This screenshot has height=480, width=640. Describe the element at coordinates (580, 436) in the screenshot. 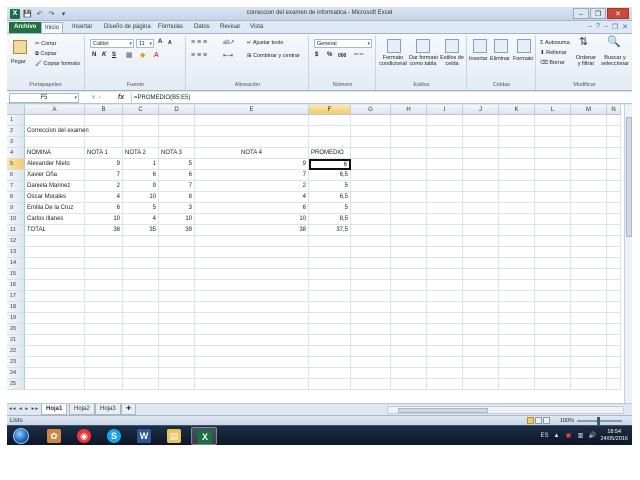

I see `network-icon: ▥` at that location.